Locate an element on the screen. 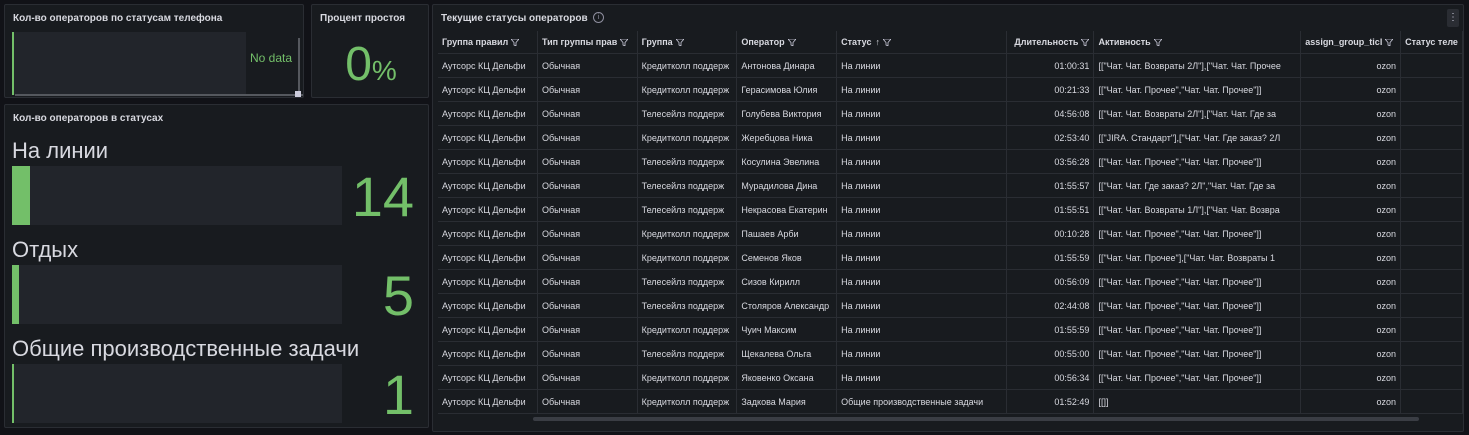  column-header-label: assign_group_ticl is located at coordinates (1344, 42).